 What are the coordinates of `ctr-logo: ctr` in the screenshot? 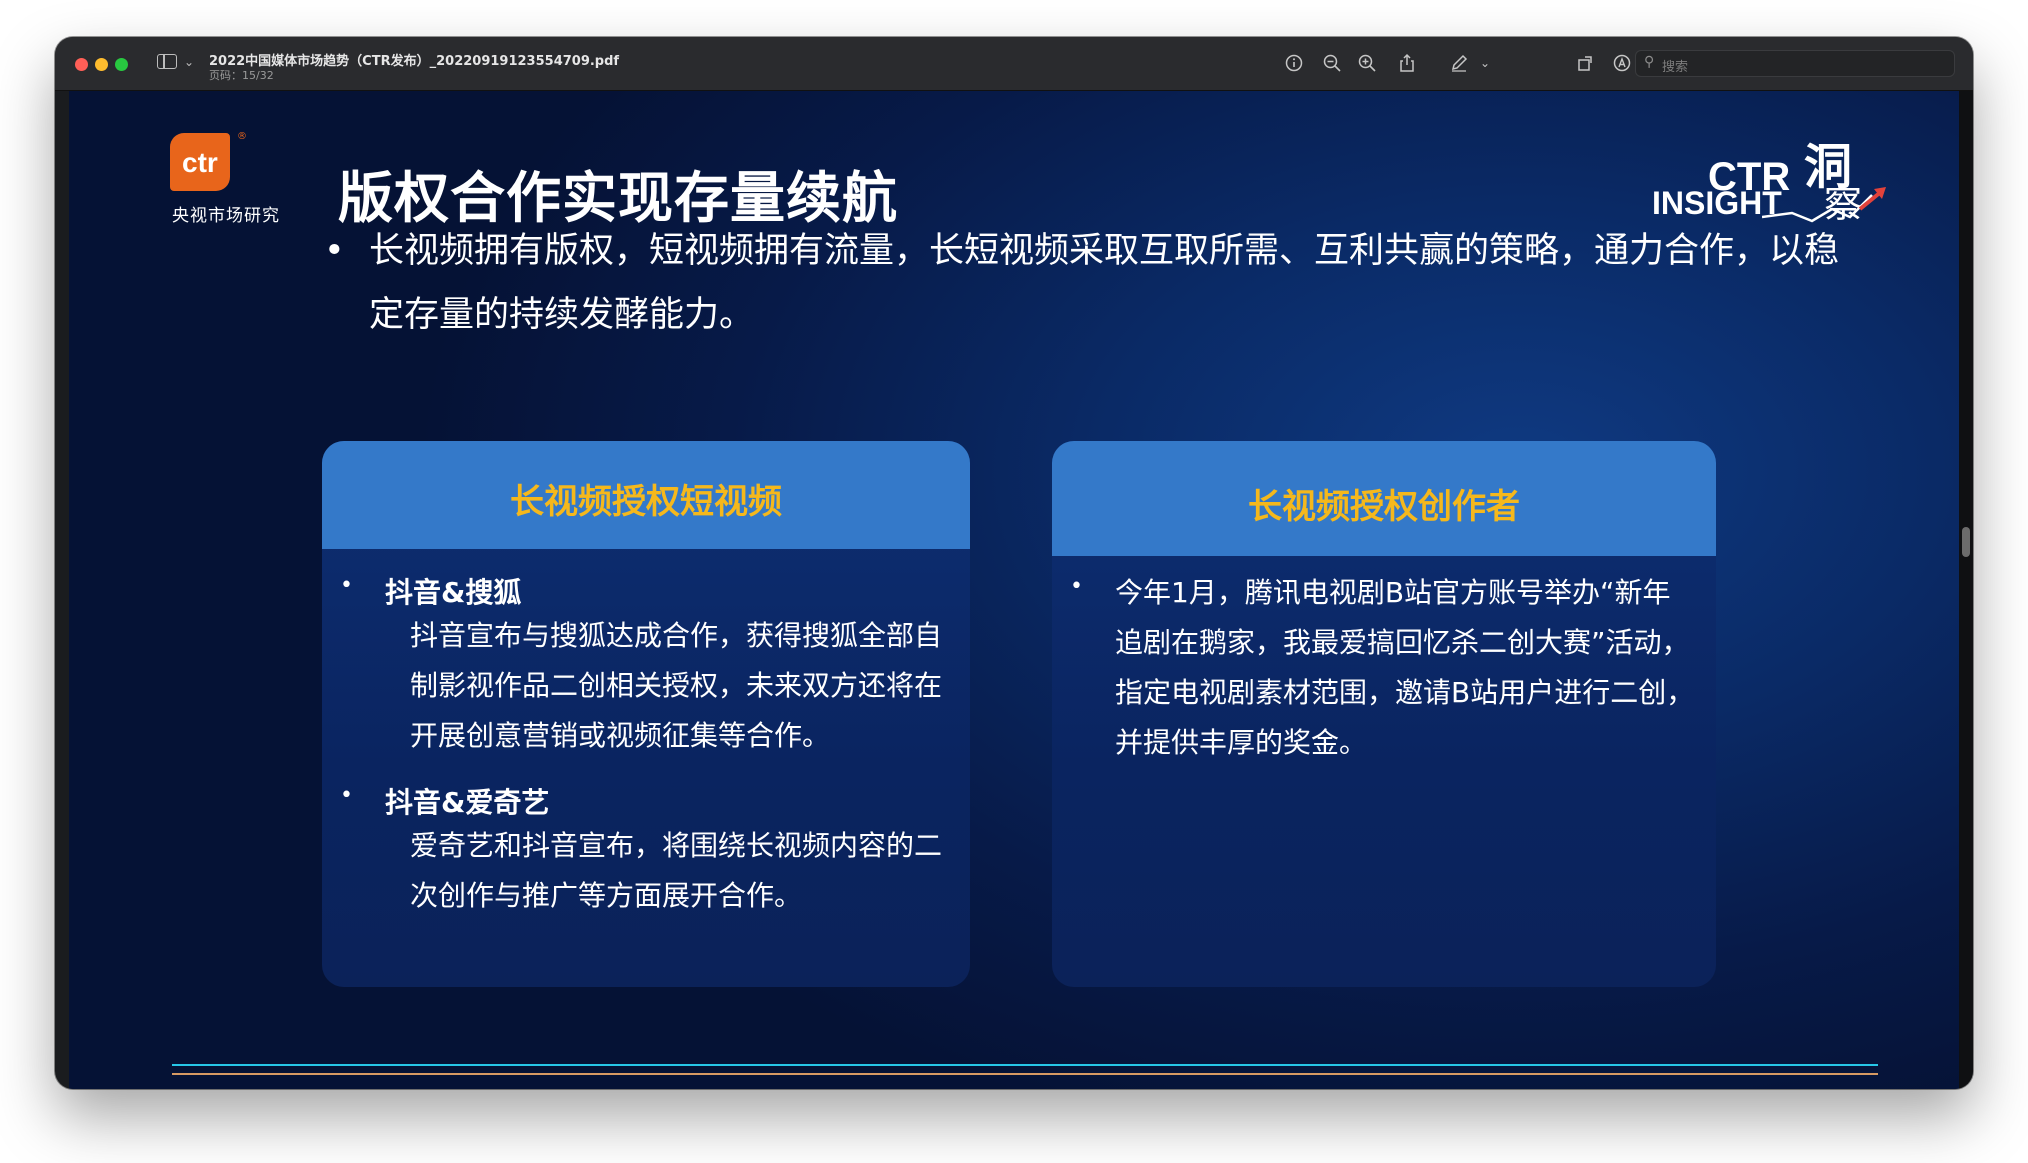 It's located at (200, 162).